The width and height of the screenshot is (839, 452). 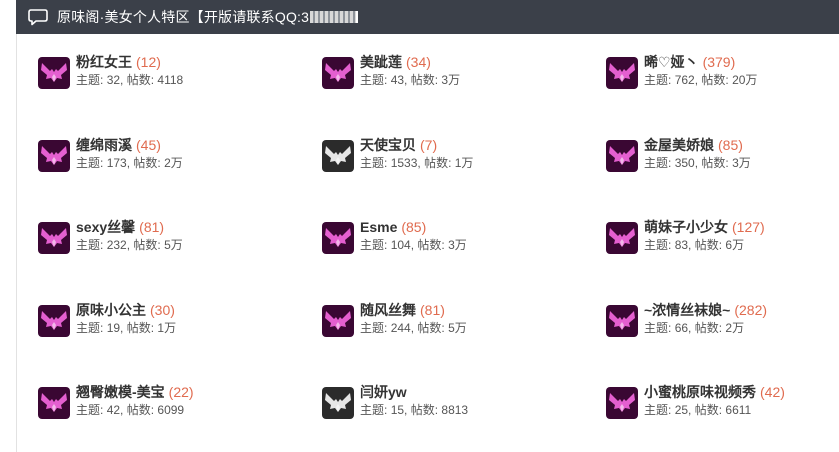 What do you see at coordinates (429, 145) in the screenshot?
I see `forum-today-count: (7)` at bounding box center [429, 145].